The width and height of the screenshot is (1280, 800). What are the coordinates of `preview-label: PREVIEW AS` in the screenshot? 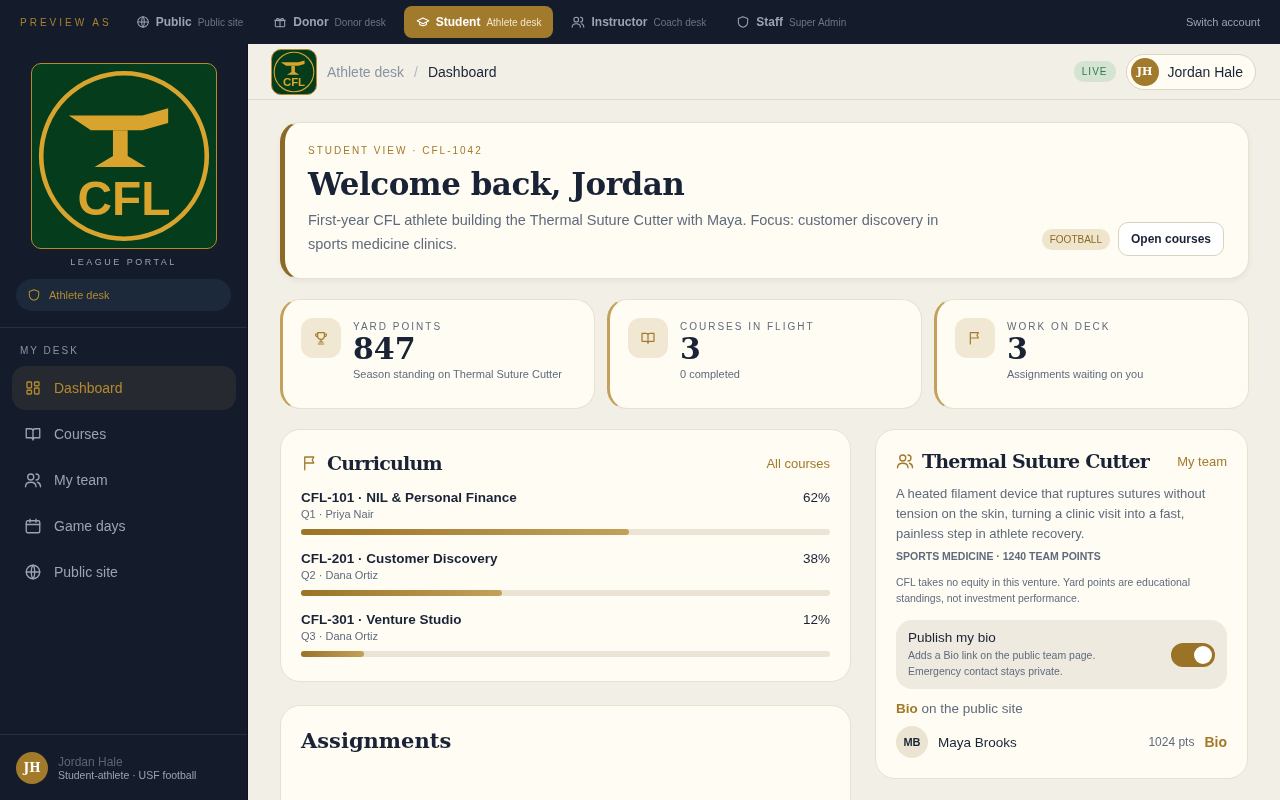 It's located at (66, 22).